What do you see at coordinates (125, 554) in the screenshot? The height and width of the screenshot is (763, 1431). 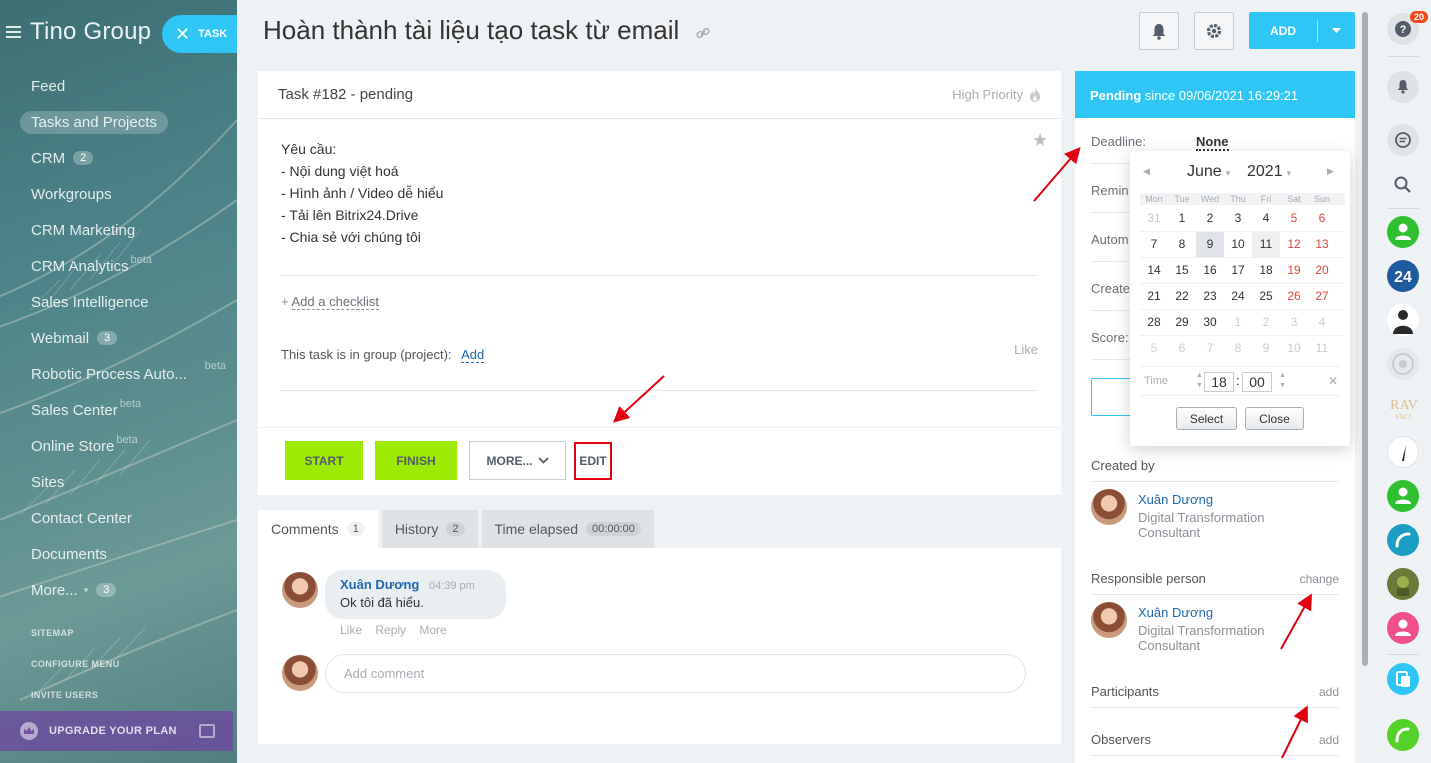 I see `sidebar-item-documents: Documents` at bounding box center [125, 554].